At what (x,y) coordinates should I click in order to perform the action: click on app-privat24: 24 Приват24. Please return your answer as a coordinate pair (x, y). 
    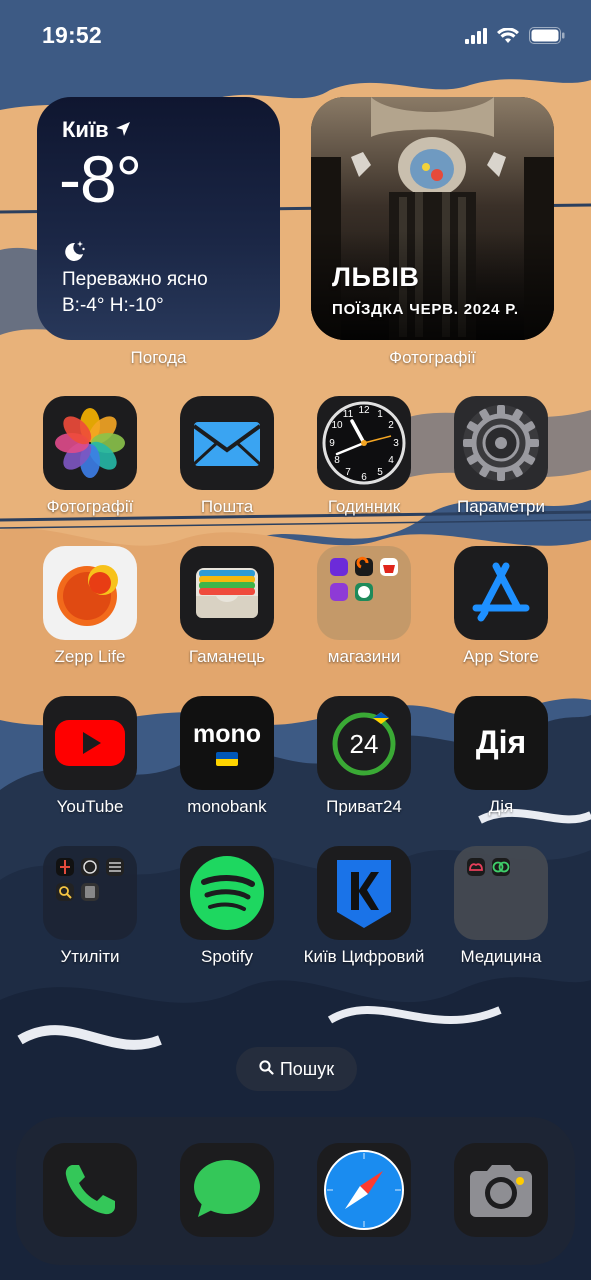
    Looking at the image, I should click on (361, 761).